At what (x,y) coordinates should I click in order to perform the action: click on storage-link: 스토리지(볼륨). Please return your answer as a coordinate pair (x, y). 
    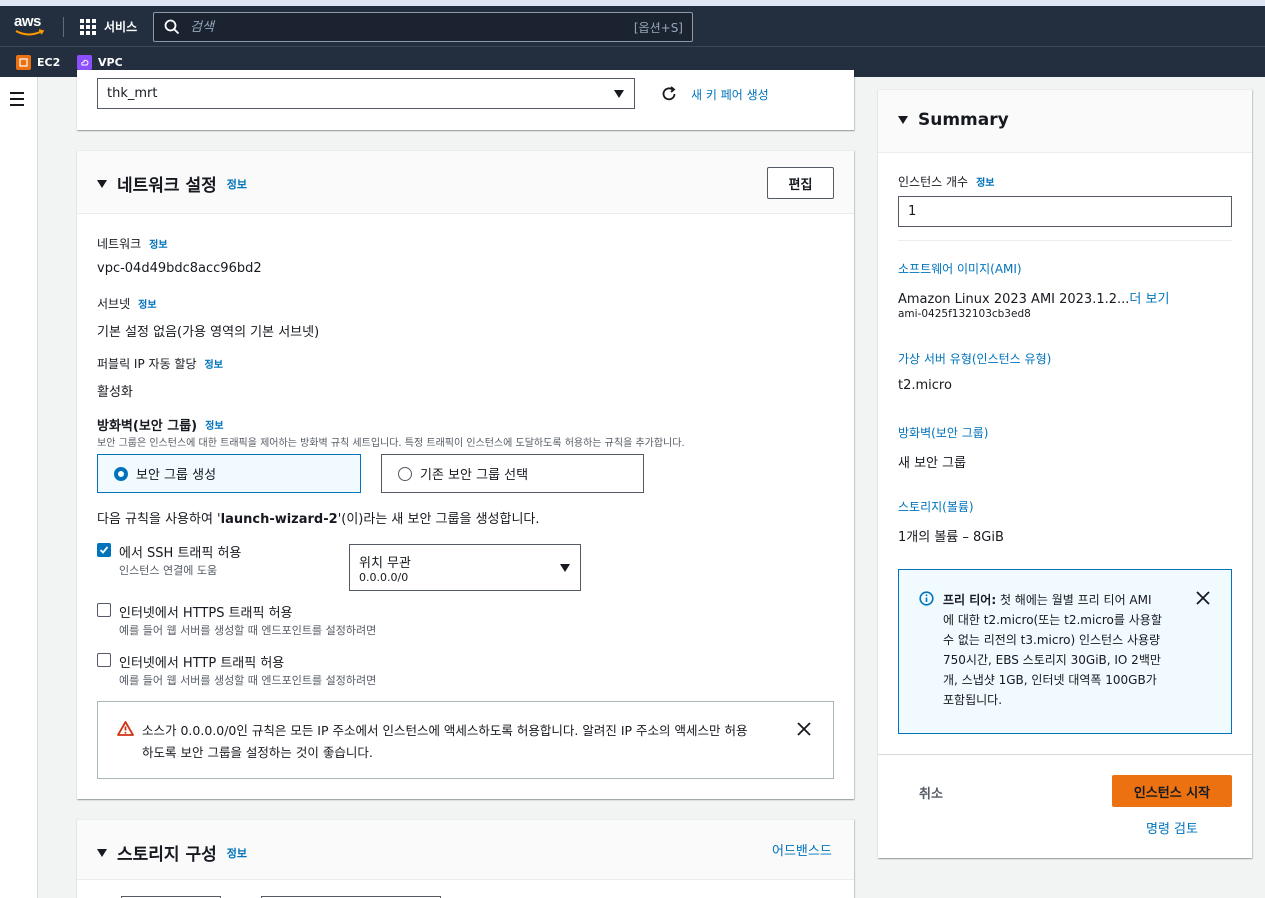
    Looking at the image, I should click on (936, 506).